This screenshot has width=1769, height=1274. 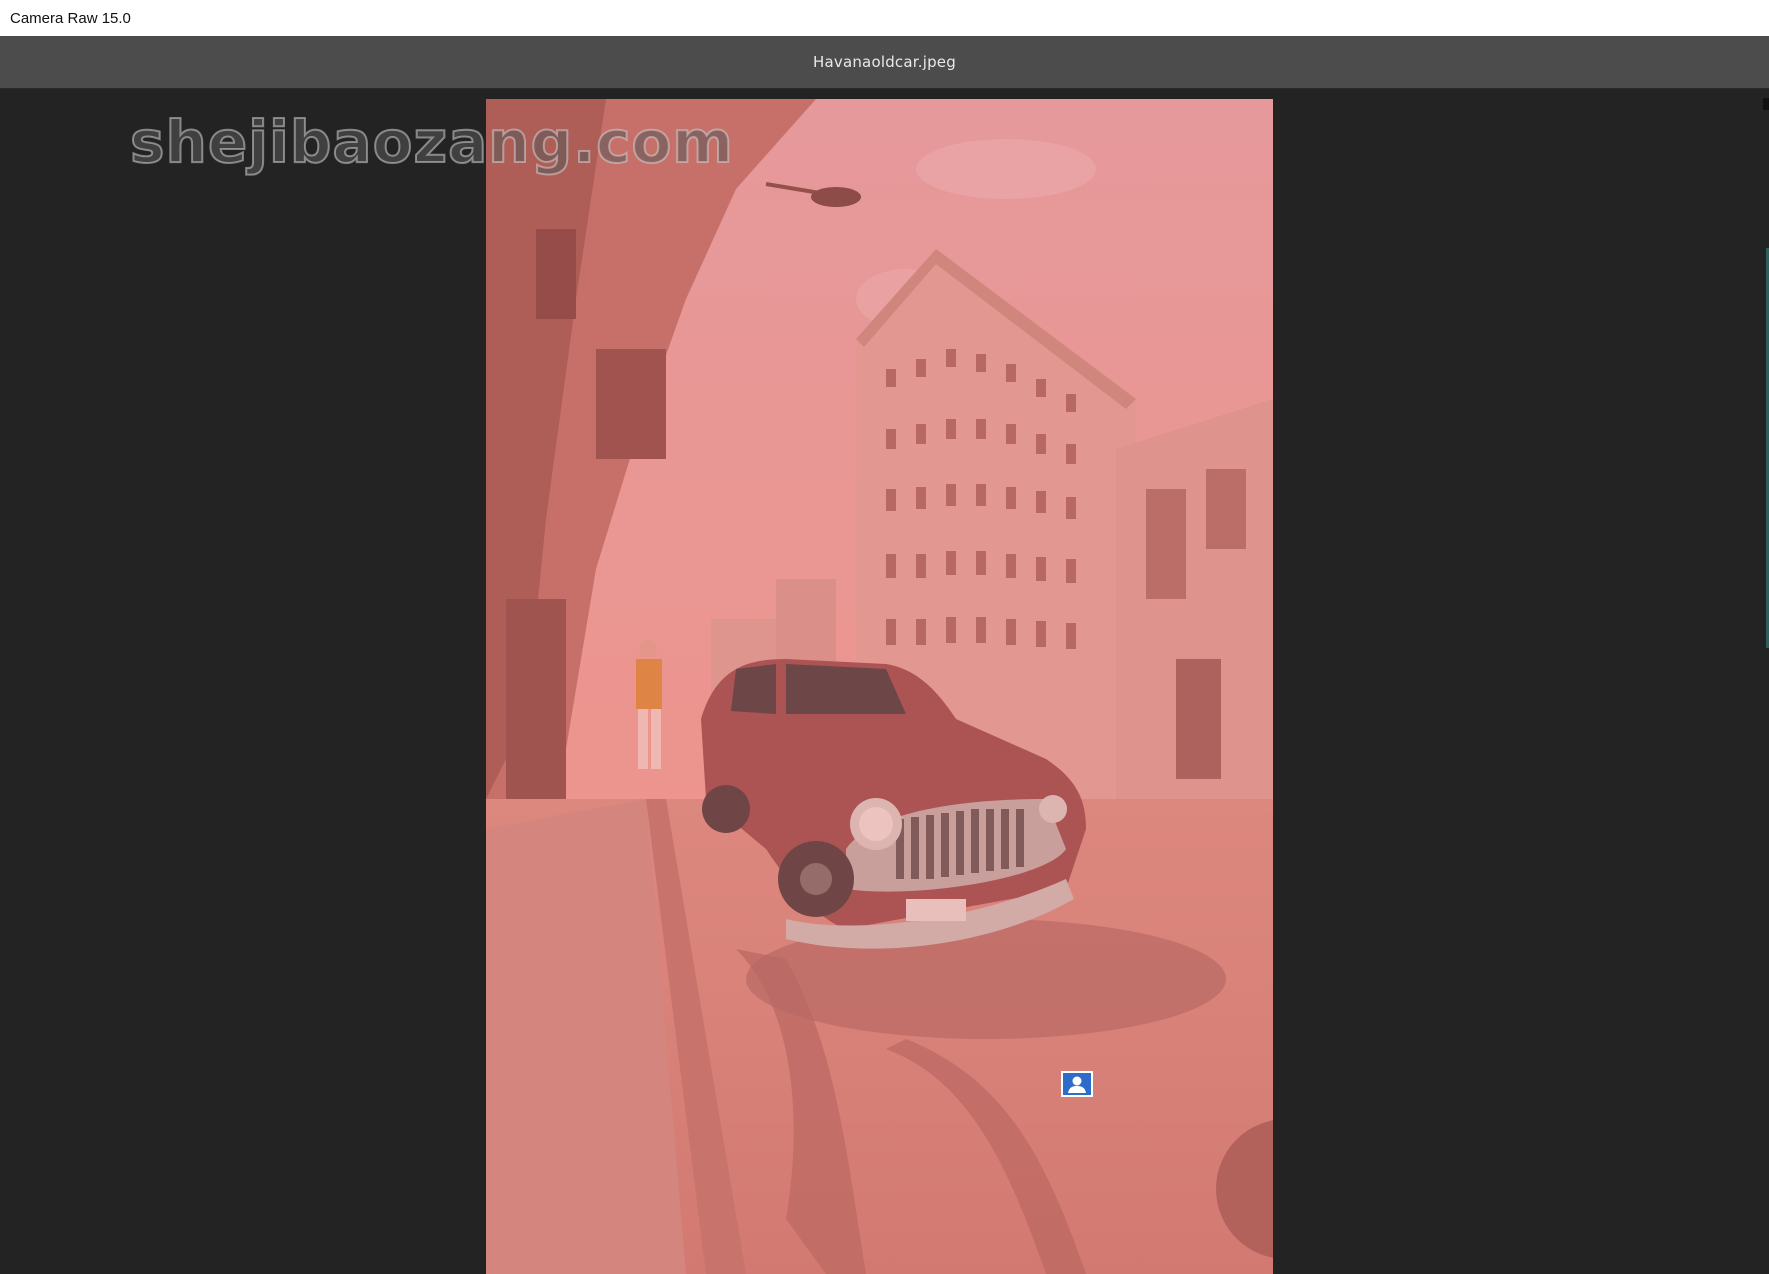 I want to click on document-file-name: Havanaoldcar.jpeg, so click(x=884, y=62).